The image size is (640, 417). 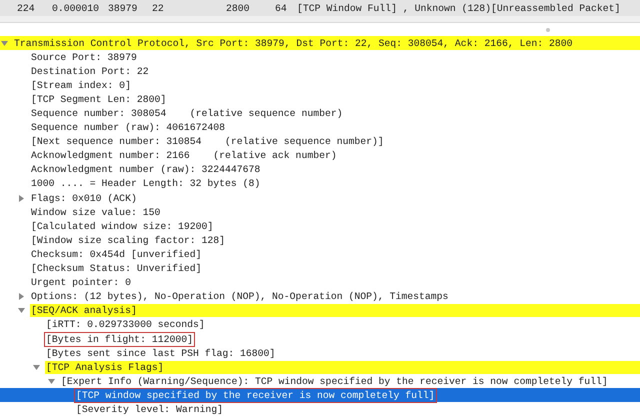 What do you see at coordinates (99, 99) in the screenshot?
I see `tree-item: [TCP Segment Len: 2800]` at bounding box center [99, 99].